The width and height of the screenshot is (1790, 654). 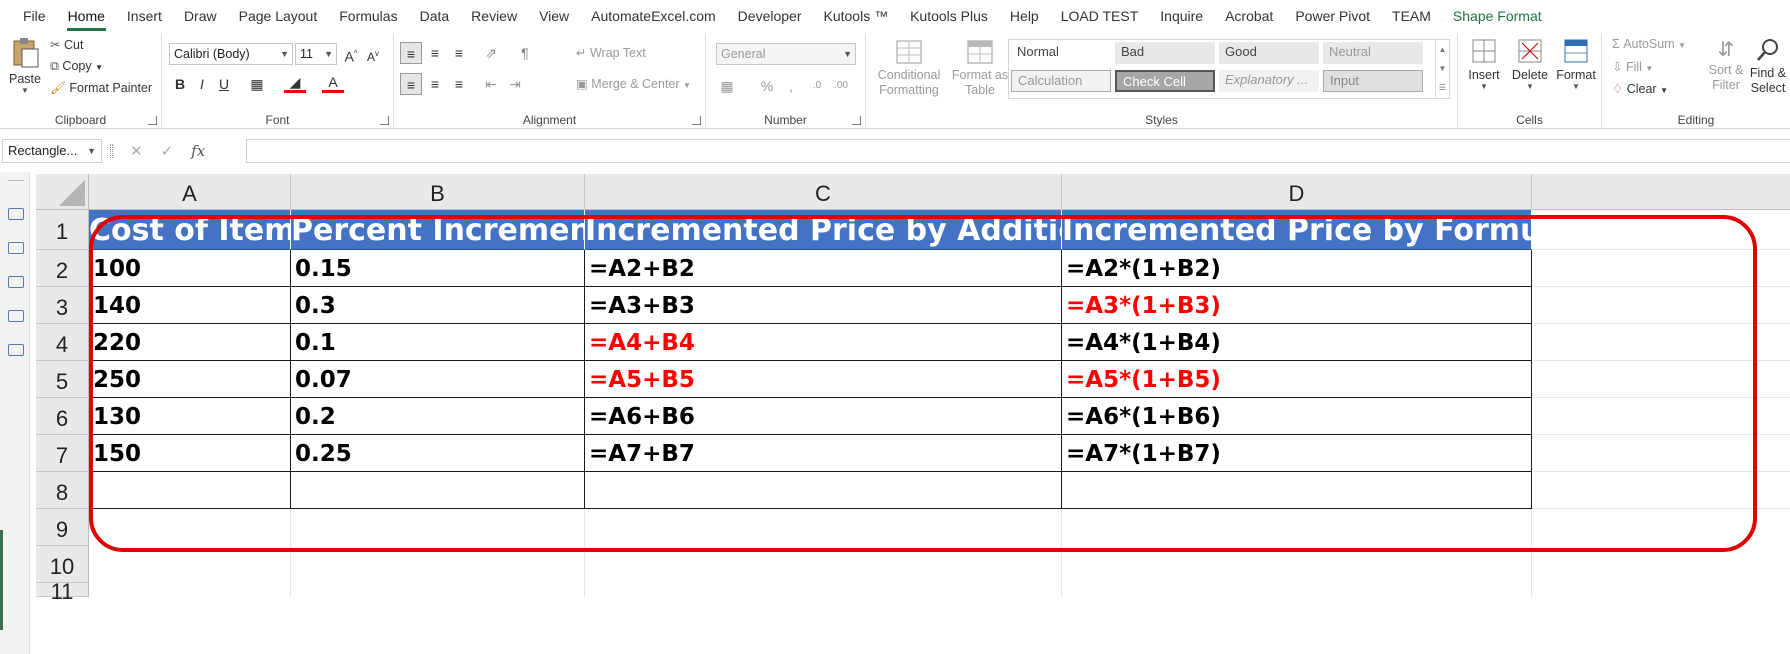 What do you see at coordinates (1726, 65) in the screenshot?
I see `sort-filter-button: ⇵ Sort & Filter` at bounding box center [1726, 65].